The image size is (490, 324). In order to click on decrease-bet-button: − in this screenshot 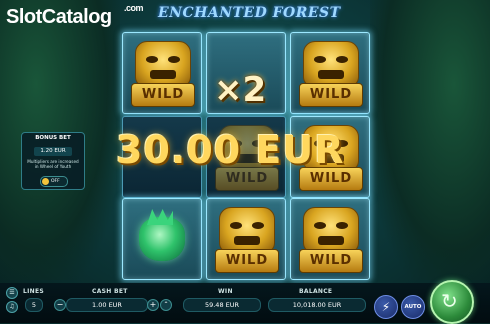, I will do `click(60, 305)`.